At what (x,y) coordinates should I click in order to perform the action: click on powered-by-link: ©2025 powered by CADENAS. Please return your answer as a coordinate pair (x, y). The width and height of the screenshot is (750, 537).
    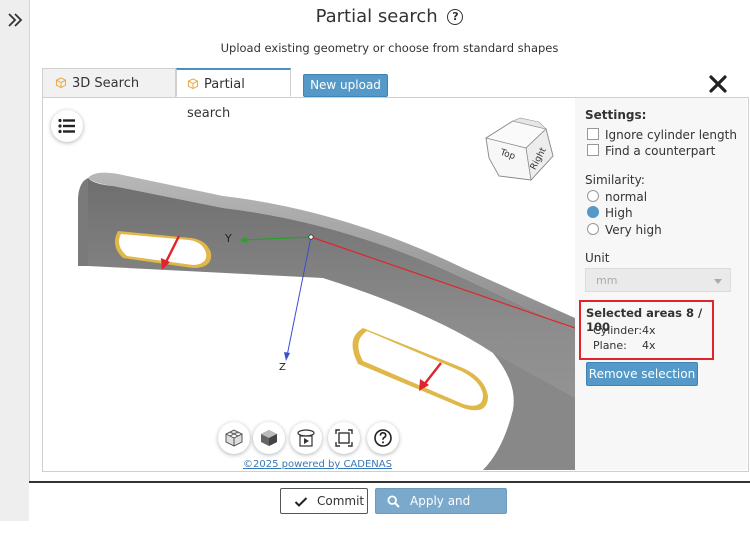
    Looking at the image, I should click on (317, 464).